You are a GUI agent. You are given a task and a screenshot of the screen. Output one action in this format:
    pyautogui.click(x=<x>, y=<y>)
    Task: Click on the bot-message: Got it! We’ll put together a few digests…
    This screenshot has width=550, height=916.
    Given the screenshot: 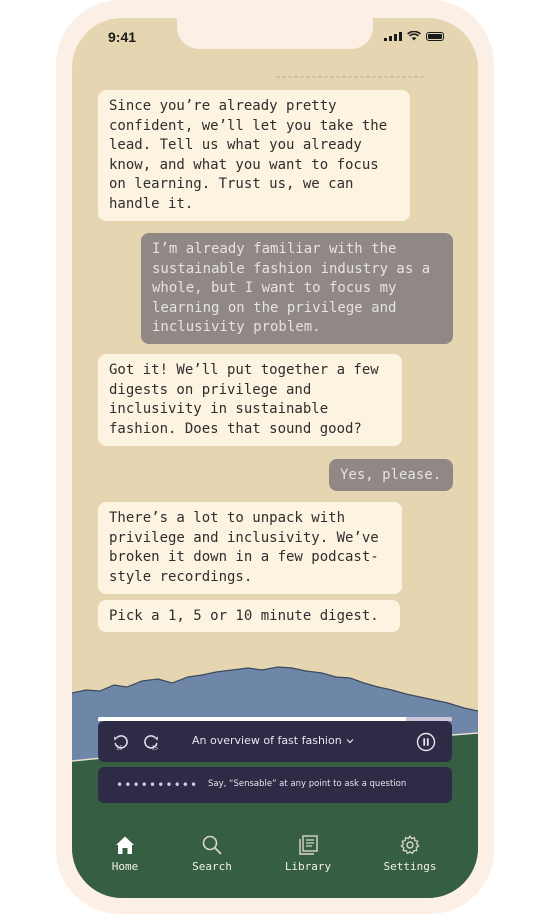 What is the action you would take?
    pyautogui.click(x=250, y=400)
    